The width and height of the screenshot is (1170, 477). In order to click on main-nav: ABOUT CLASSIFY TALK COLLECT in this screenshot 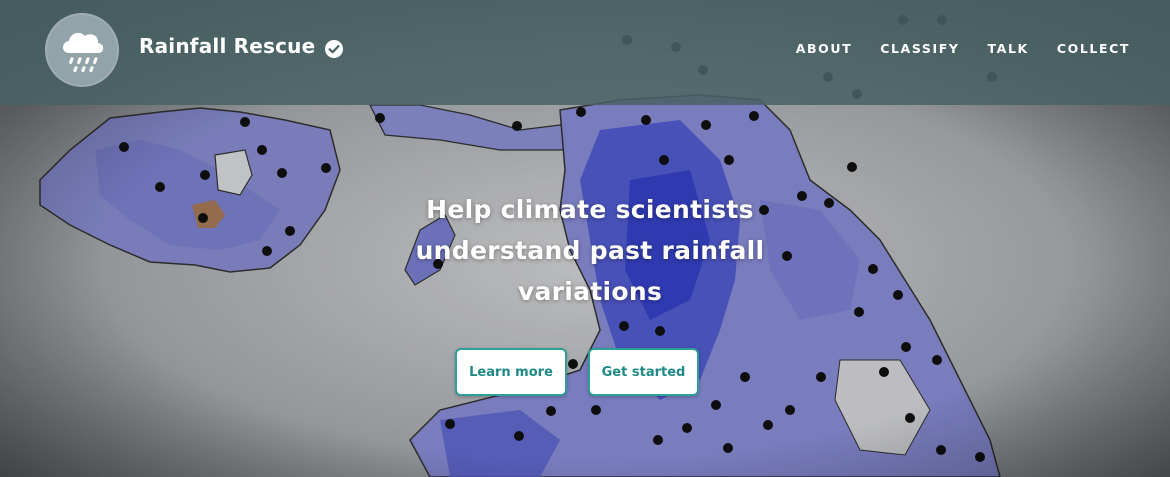, I will do `click(963, 48)`.